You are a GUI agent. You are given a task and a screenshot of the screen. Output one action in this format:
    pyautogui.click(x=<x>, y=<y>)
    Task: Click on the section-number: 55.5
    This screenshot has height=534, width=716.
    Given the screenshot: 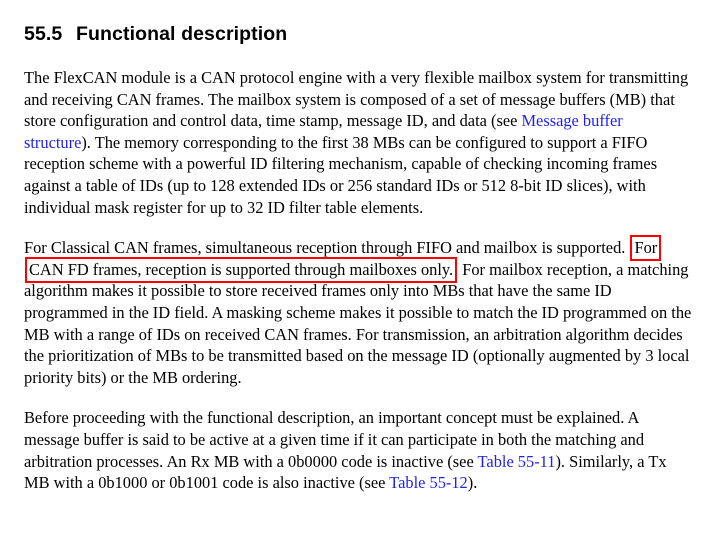 What is the action you would take?
    pyautogui.click(x=43, y=34)
    